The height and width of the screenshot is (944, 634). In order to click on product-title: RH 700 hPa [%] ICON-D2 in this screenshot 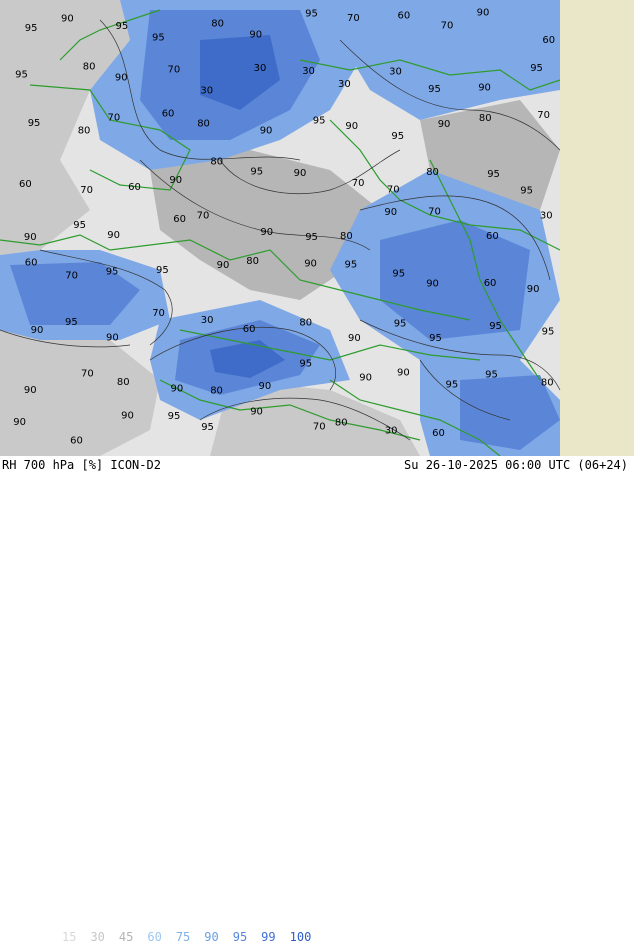, I will do `click(81, 465)`.